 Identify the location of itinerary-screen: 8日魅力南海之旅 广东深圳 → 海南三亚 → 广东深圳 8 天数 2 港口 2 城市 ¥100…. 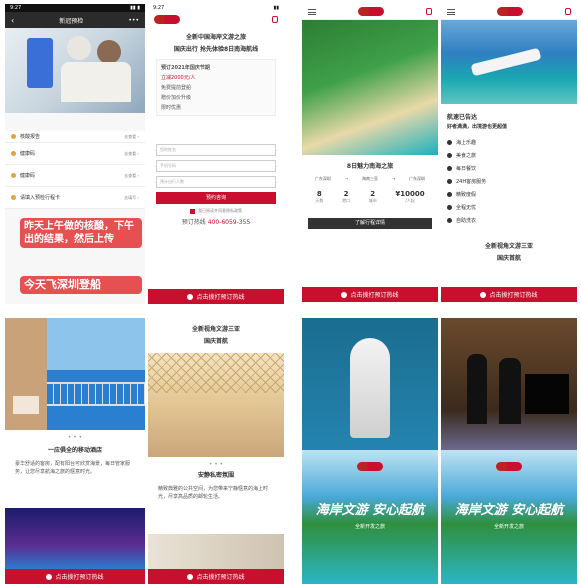
(370, 153).